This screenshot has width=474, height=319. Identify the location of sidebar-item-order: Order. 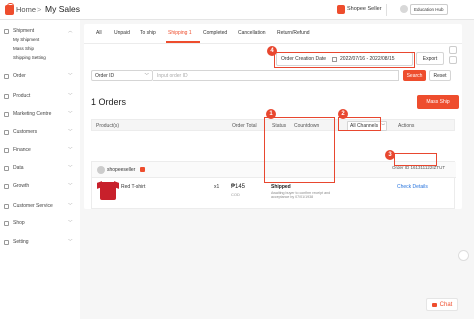
(15, 76).